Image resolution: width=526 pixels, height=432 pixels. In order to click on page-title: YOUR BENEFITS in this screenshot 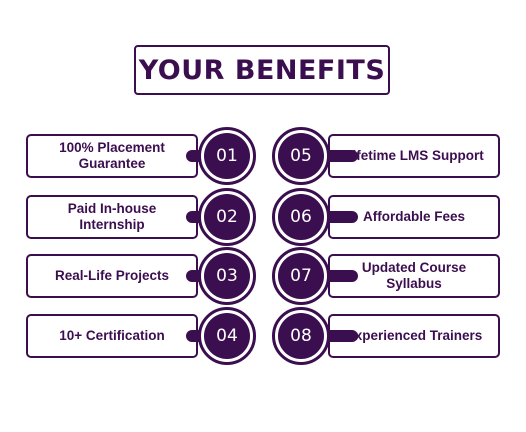, I will do `click(262, 70)`.